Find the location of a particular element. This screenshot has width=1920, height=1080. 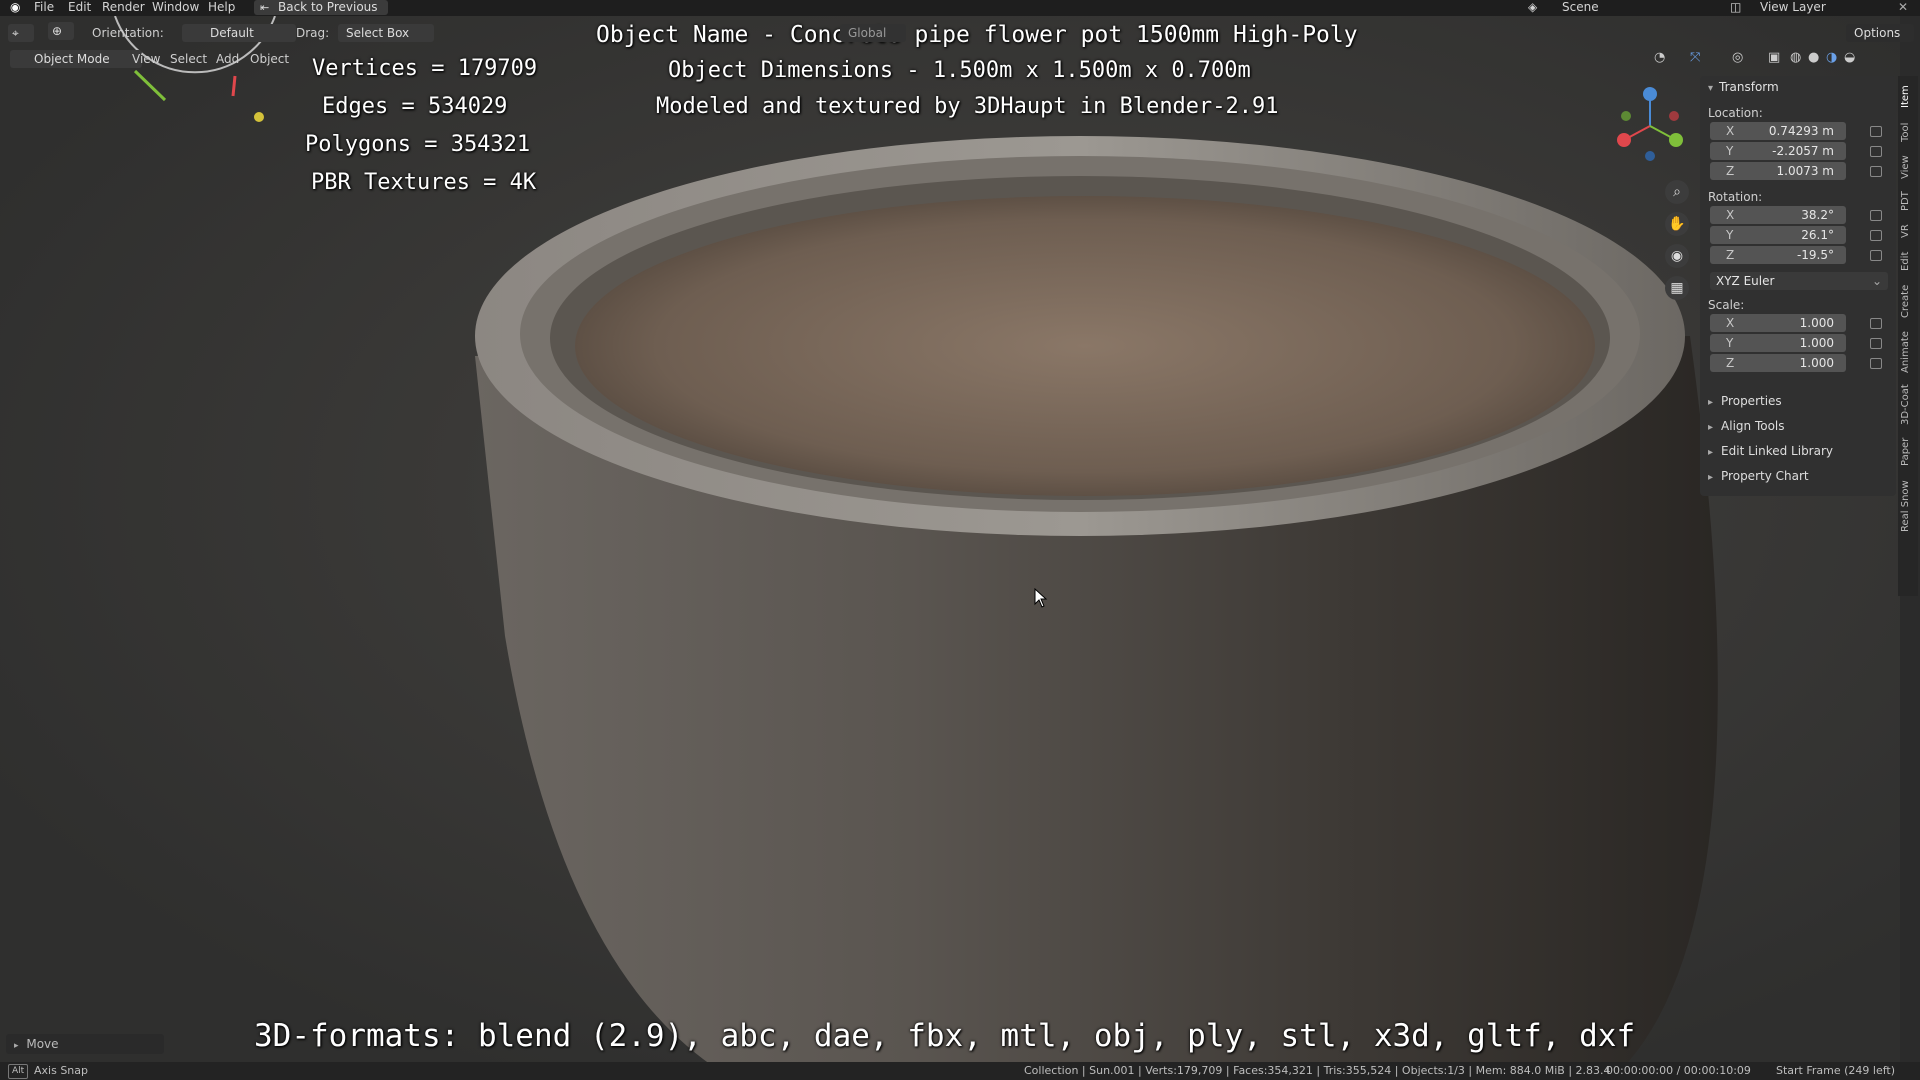

location-x-field: X 0.74293 m is located at coordinates (1778, 131).